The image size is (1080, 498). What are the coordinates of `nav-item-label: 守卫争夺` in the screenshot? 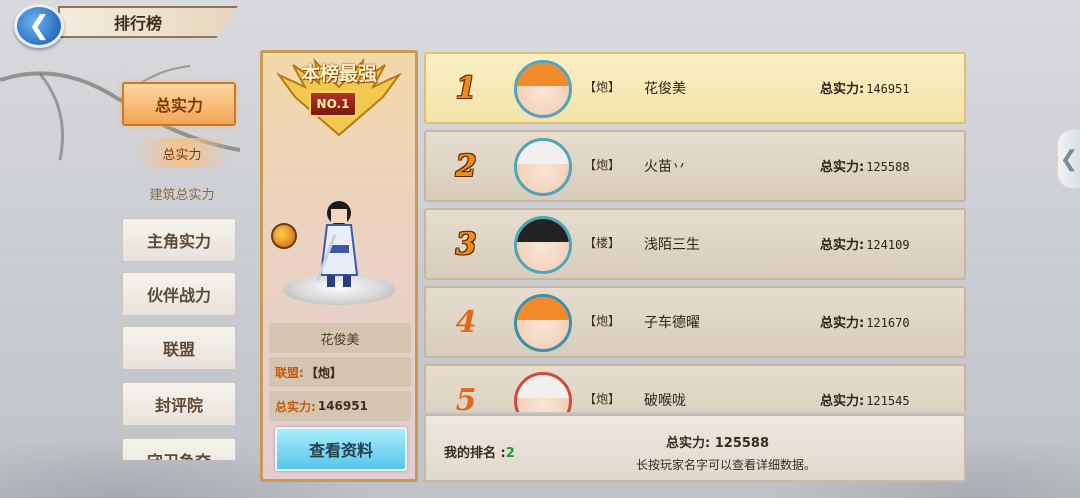 It's located at (179, 454).